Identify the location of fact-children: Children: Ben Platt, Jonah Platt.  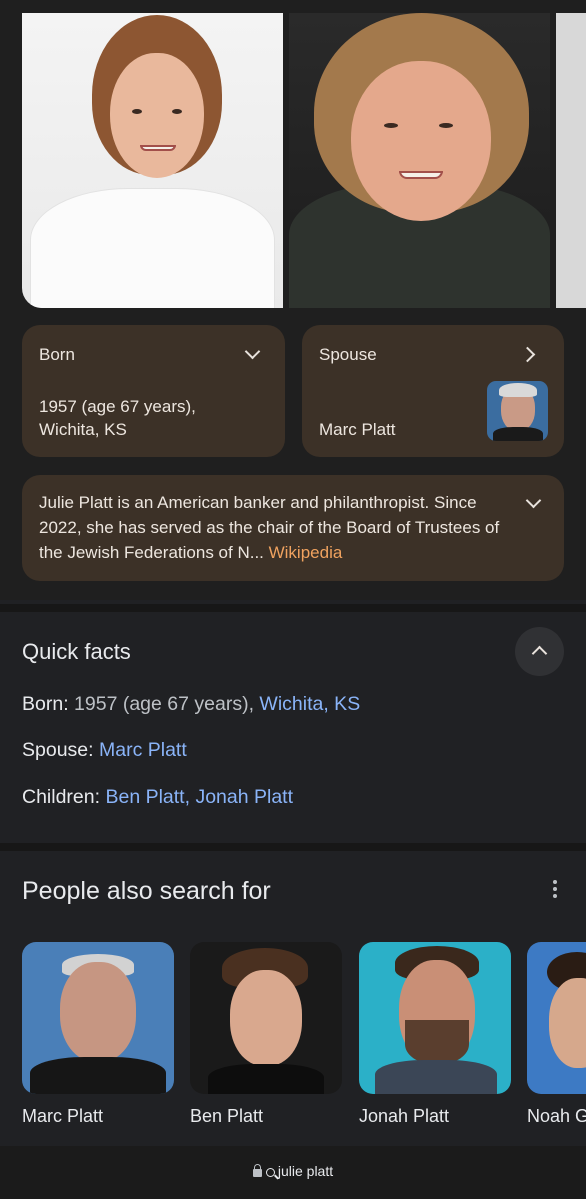
(158, 797).